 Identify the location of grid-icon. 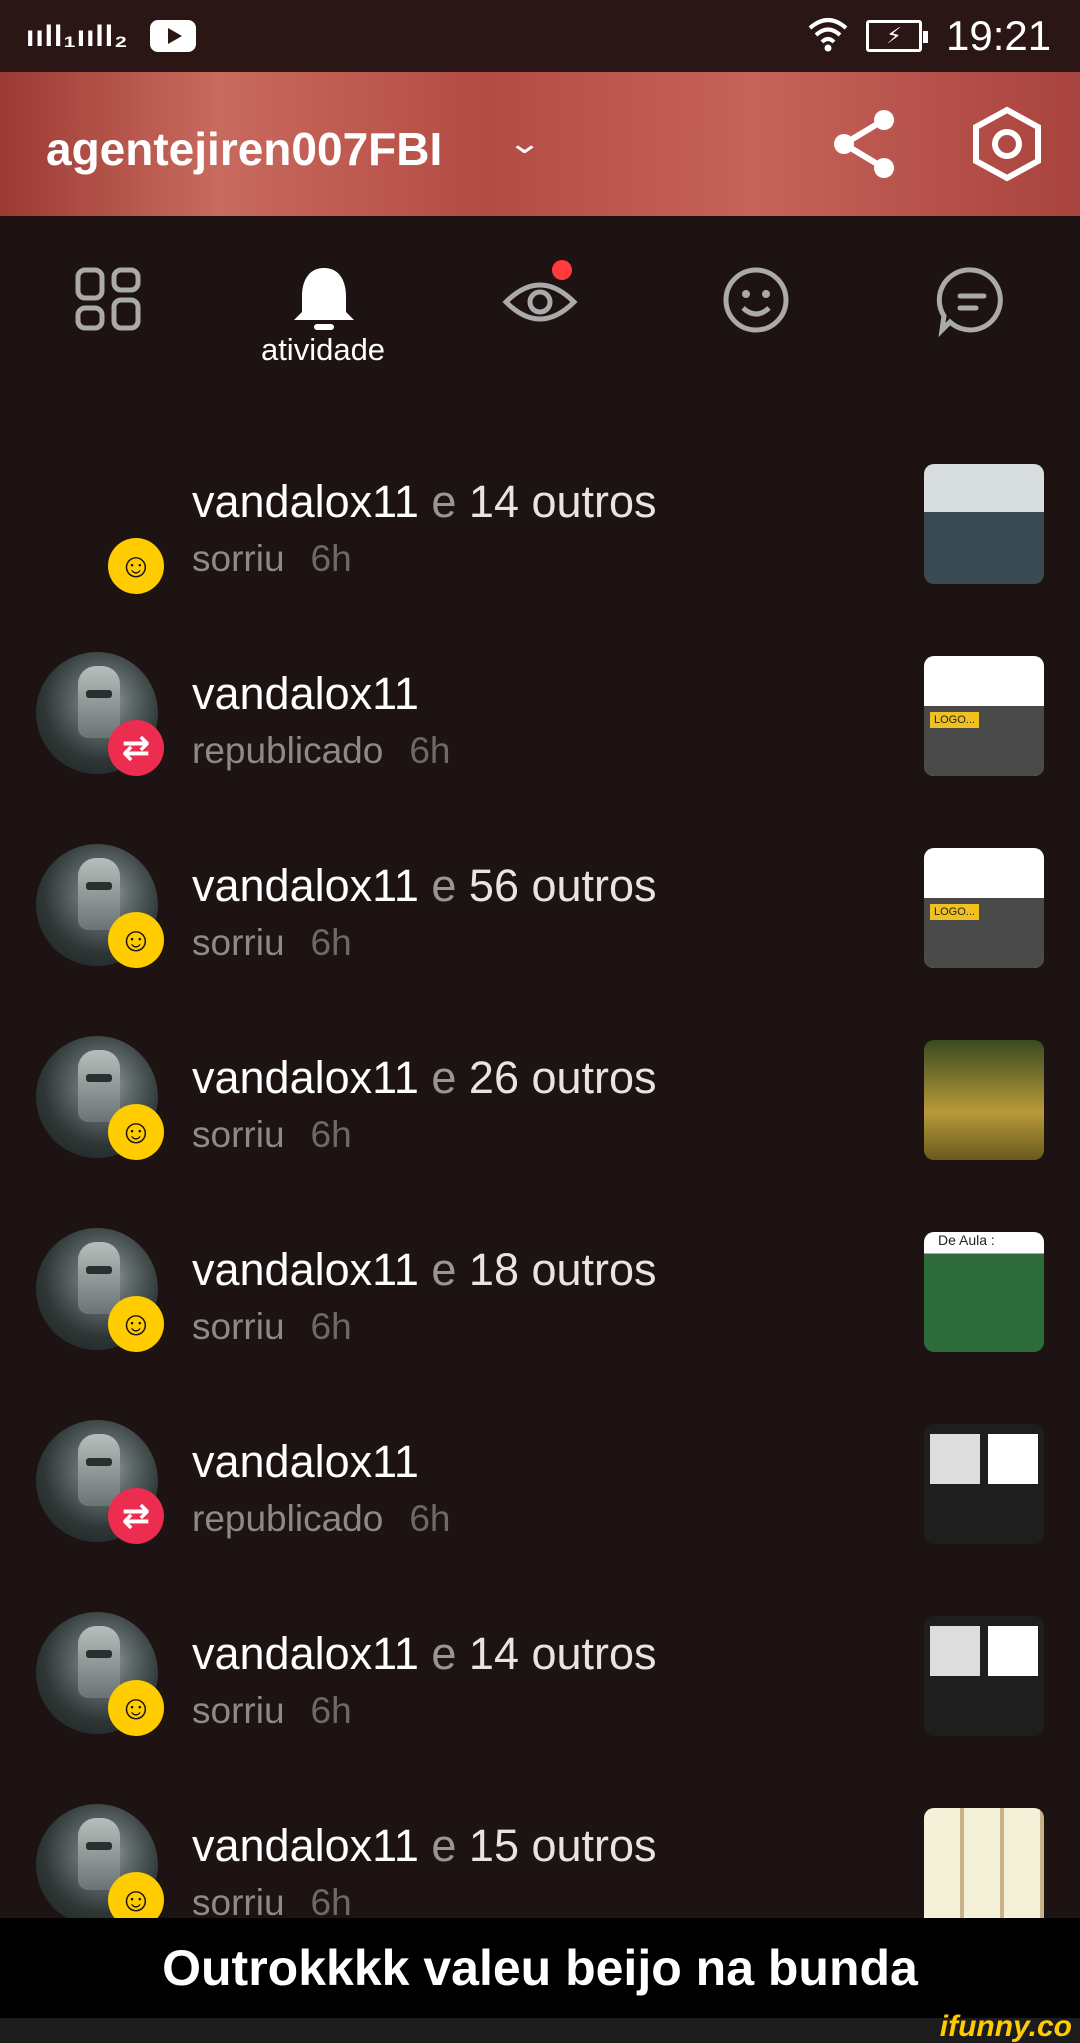
(108, 299).